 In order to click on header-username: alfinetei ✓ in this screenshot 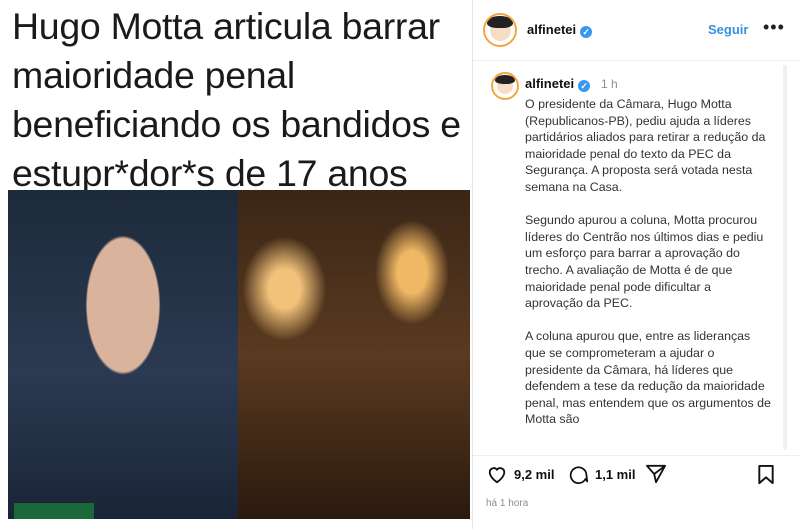, I will do `click(560, 30)`.